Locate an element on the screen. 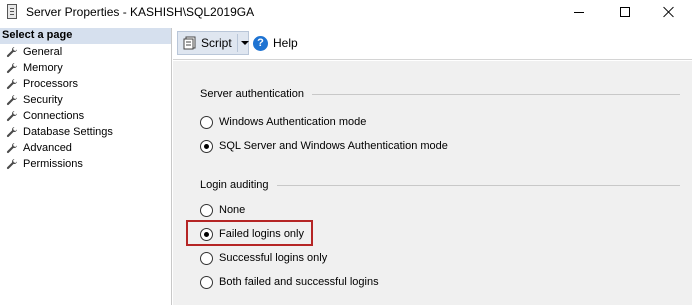 This screenshot has height=305, width=692. script-separator is located at coordinates (237, 43).